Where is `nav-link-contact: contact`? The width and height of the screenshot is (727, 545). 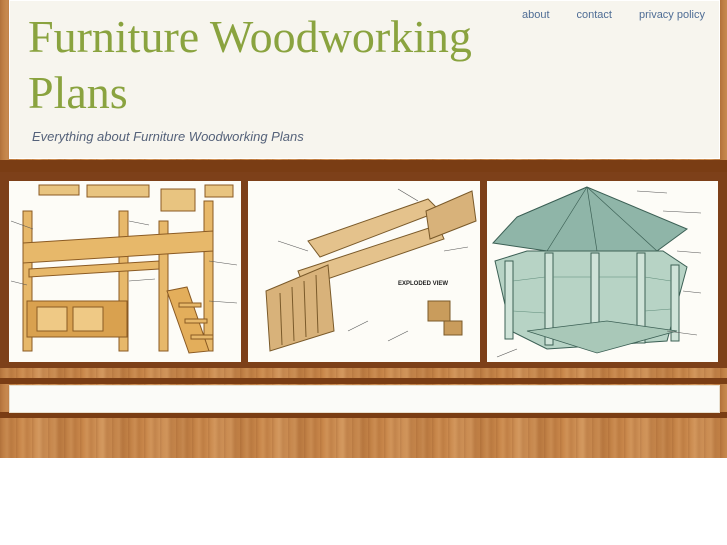 nav-link-contact: contact is located at coordinates (594, 15).